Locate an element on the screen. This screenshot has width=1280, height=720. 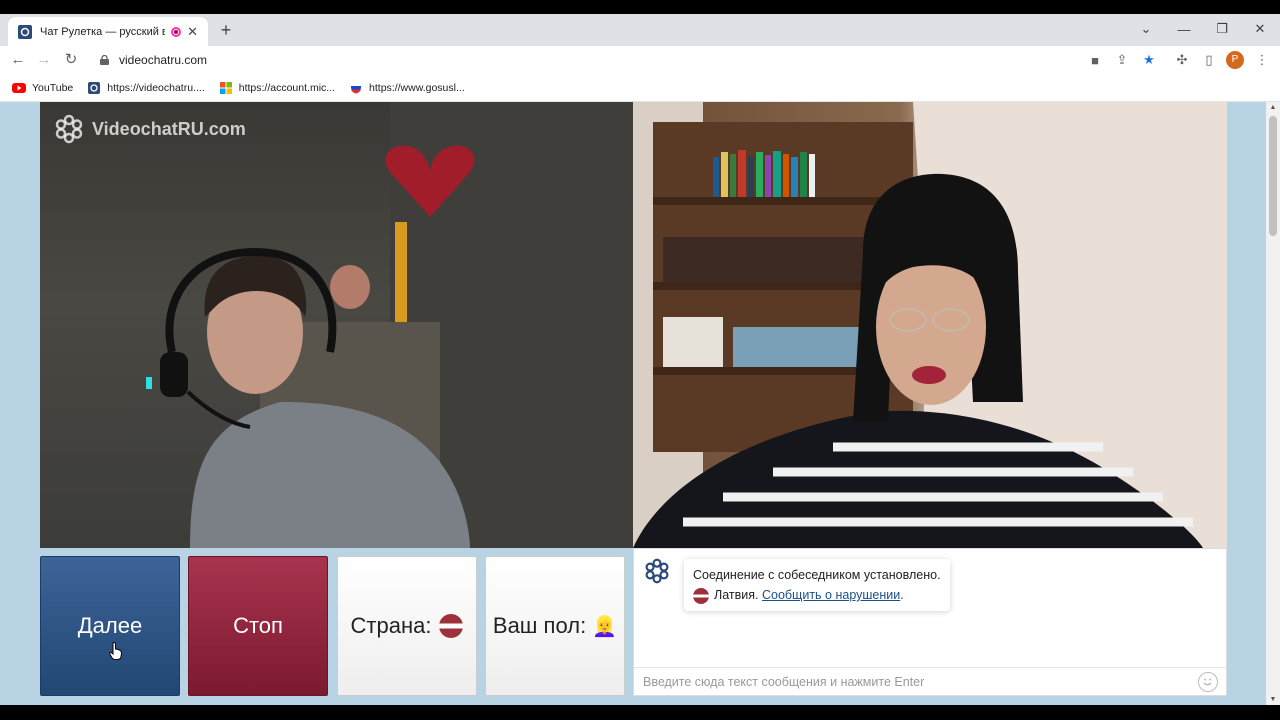
url-text: videochatru.com is located at coordinates (163, 60).